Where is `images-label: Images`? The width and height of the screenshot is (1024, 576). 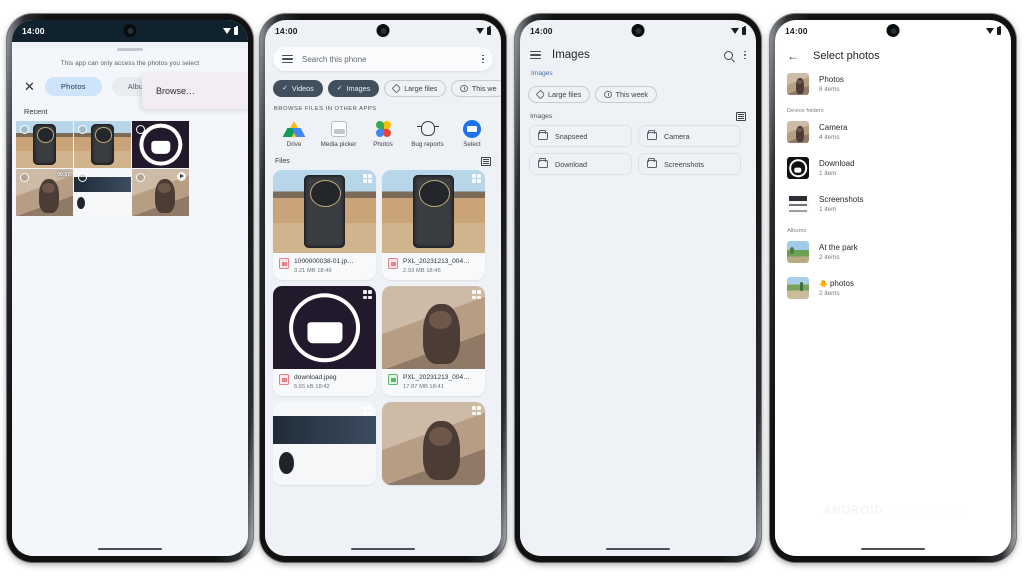
images-label: Images is located at coordinates (541, 116).